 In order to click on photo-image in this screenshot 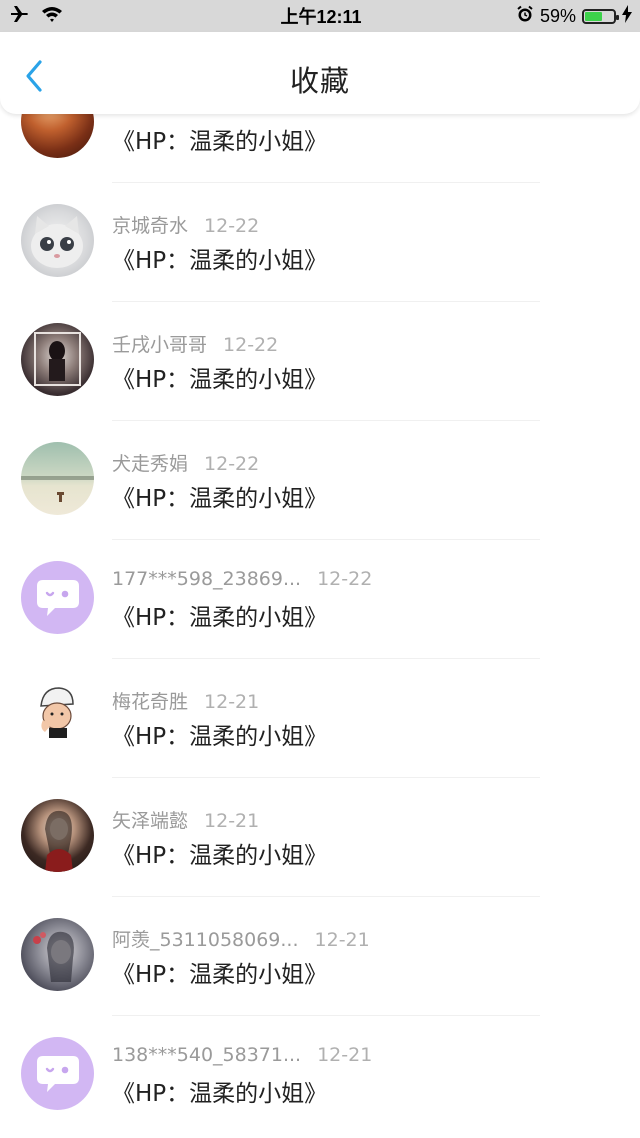, I will do `click(57, 359)`.